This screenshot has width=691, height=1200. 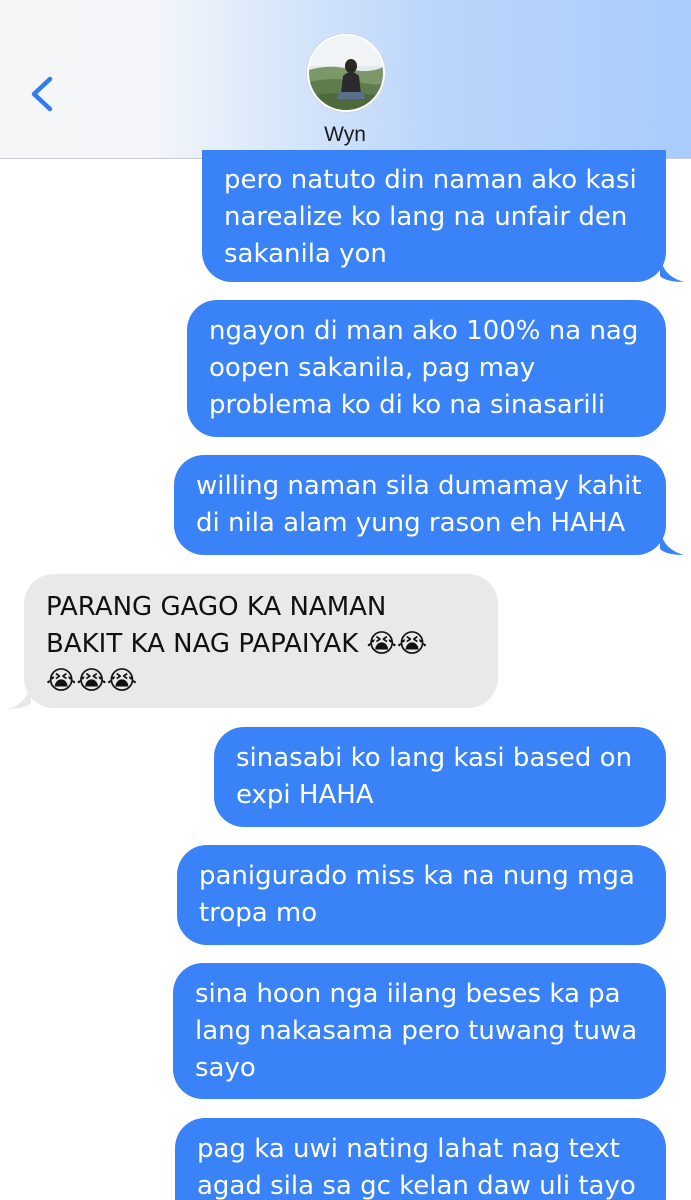 I want to click on profile-photo-icon, so click(x=346, y=73).